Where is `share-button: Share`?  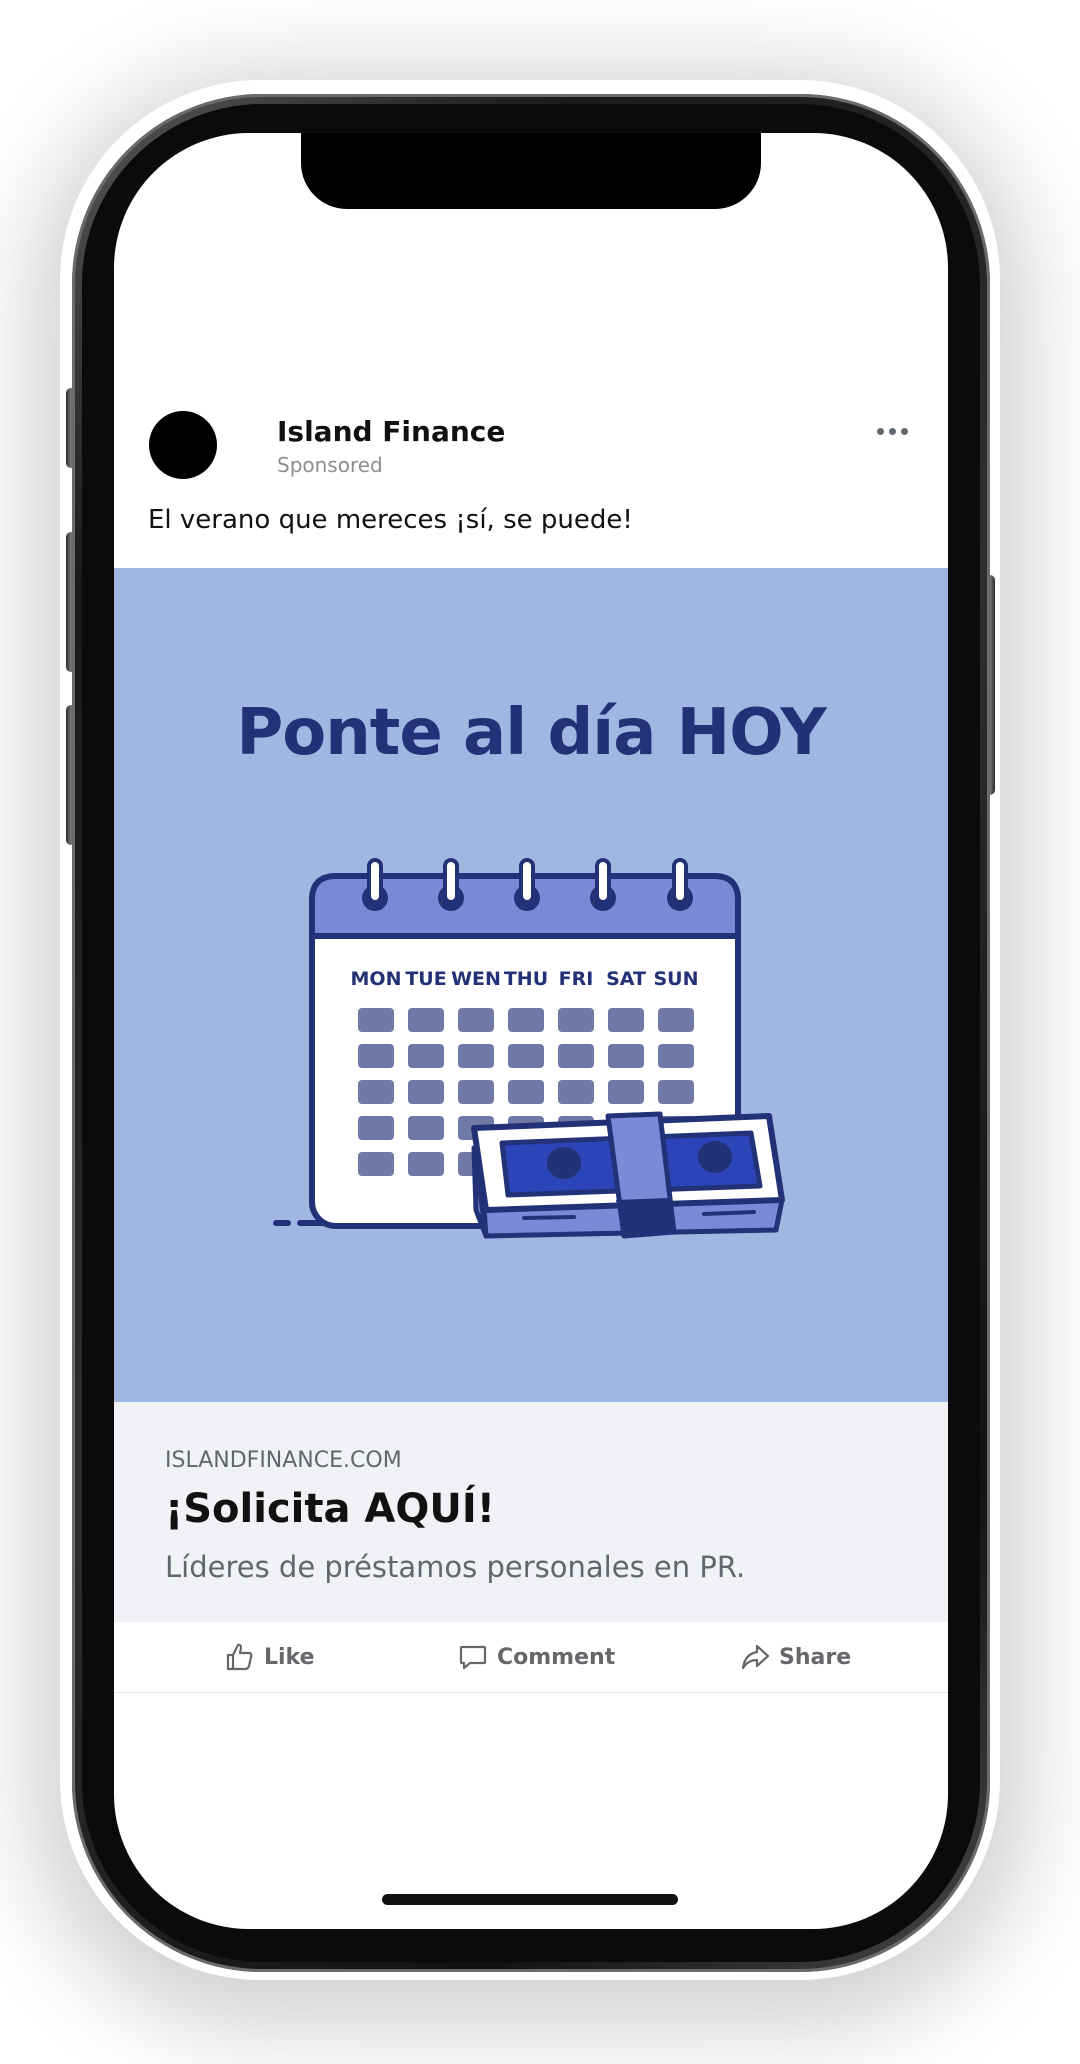
share-button: Share is located at coordinates (795, 1657).